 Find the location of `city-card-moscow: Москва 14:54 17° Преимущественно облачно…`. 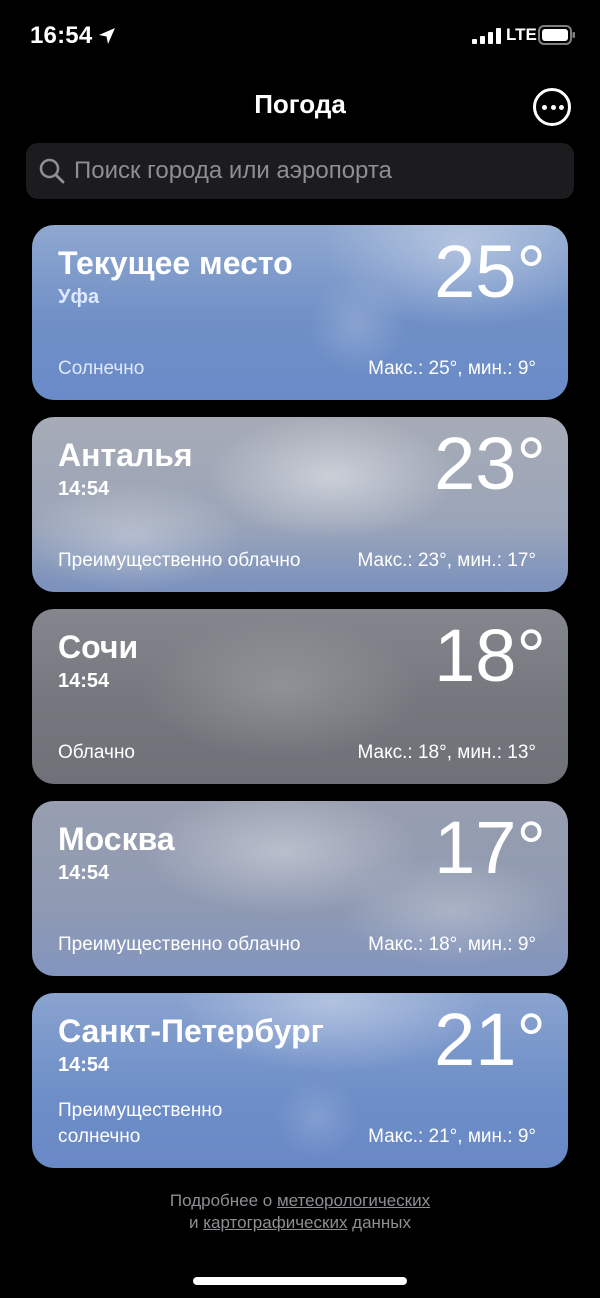

city-card-moscow: Москва 14:54 17° Преимущественно облачно… is located at coordinates (300, 888).